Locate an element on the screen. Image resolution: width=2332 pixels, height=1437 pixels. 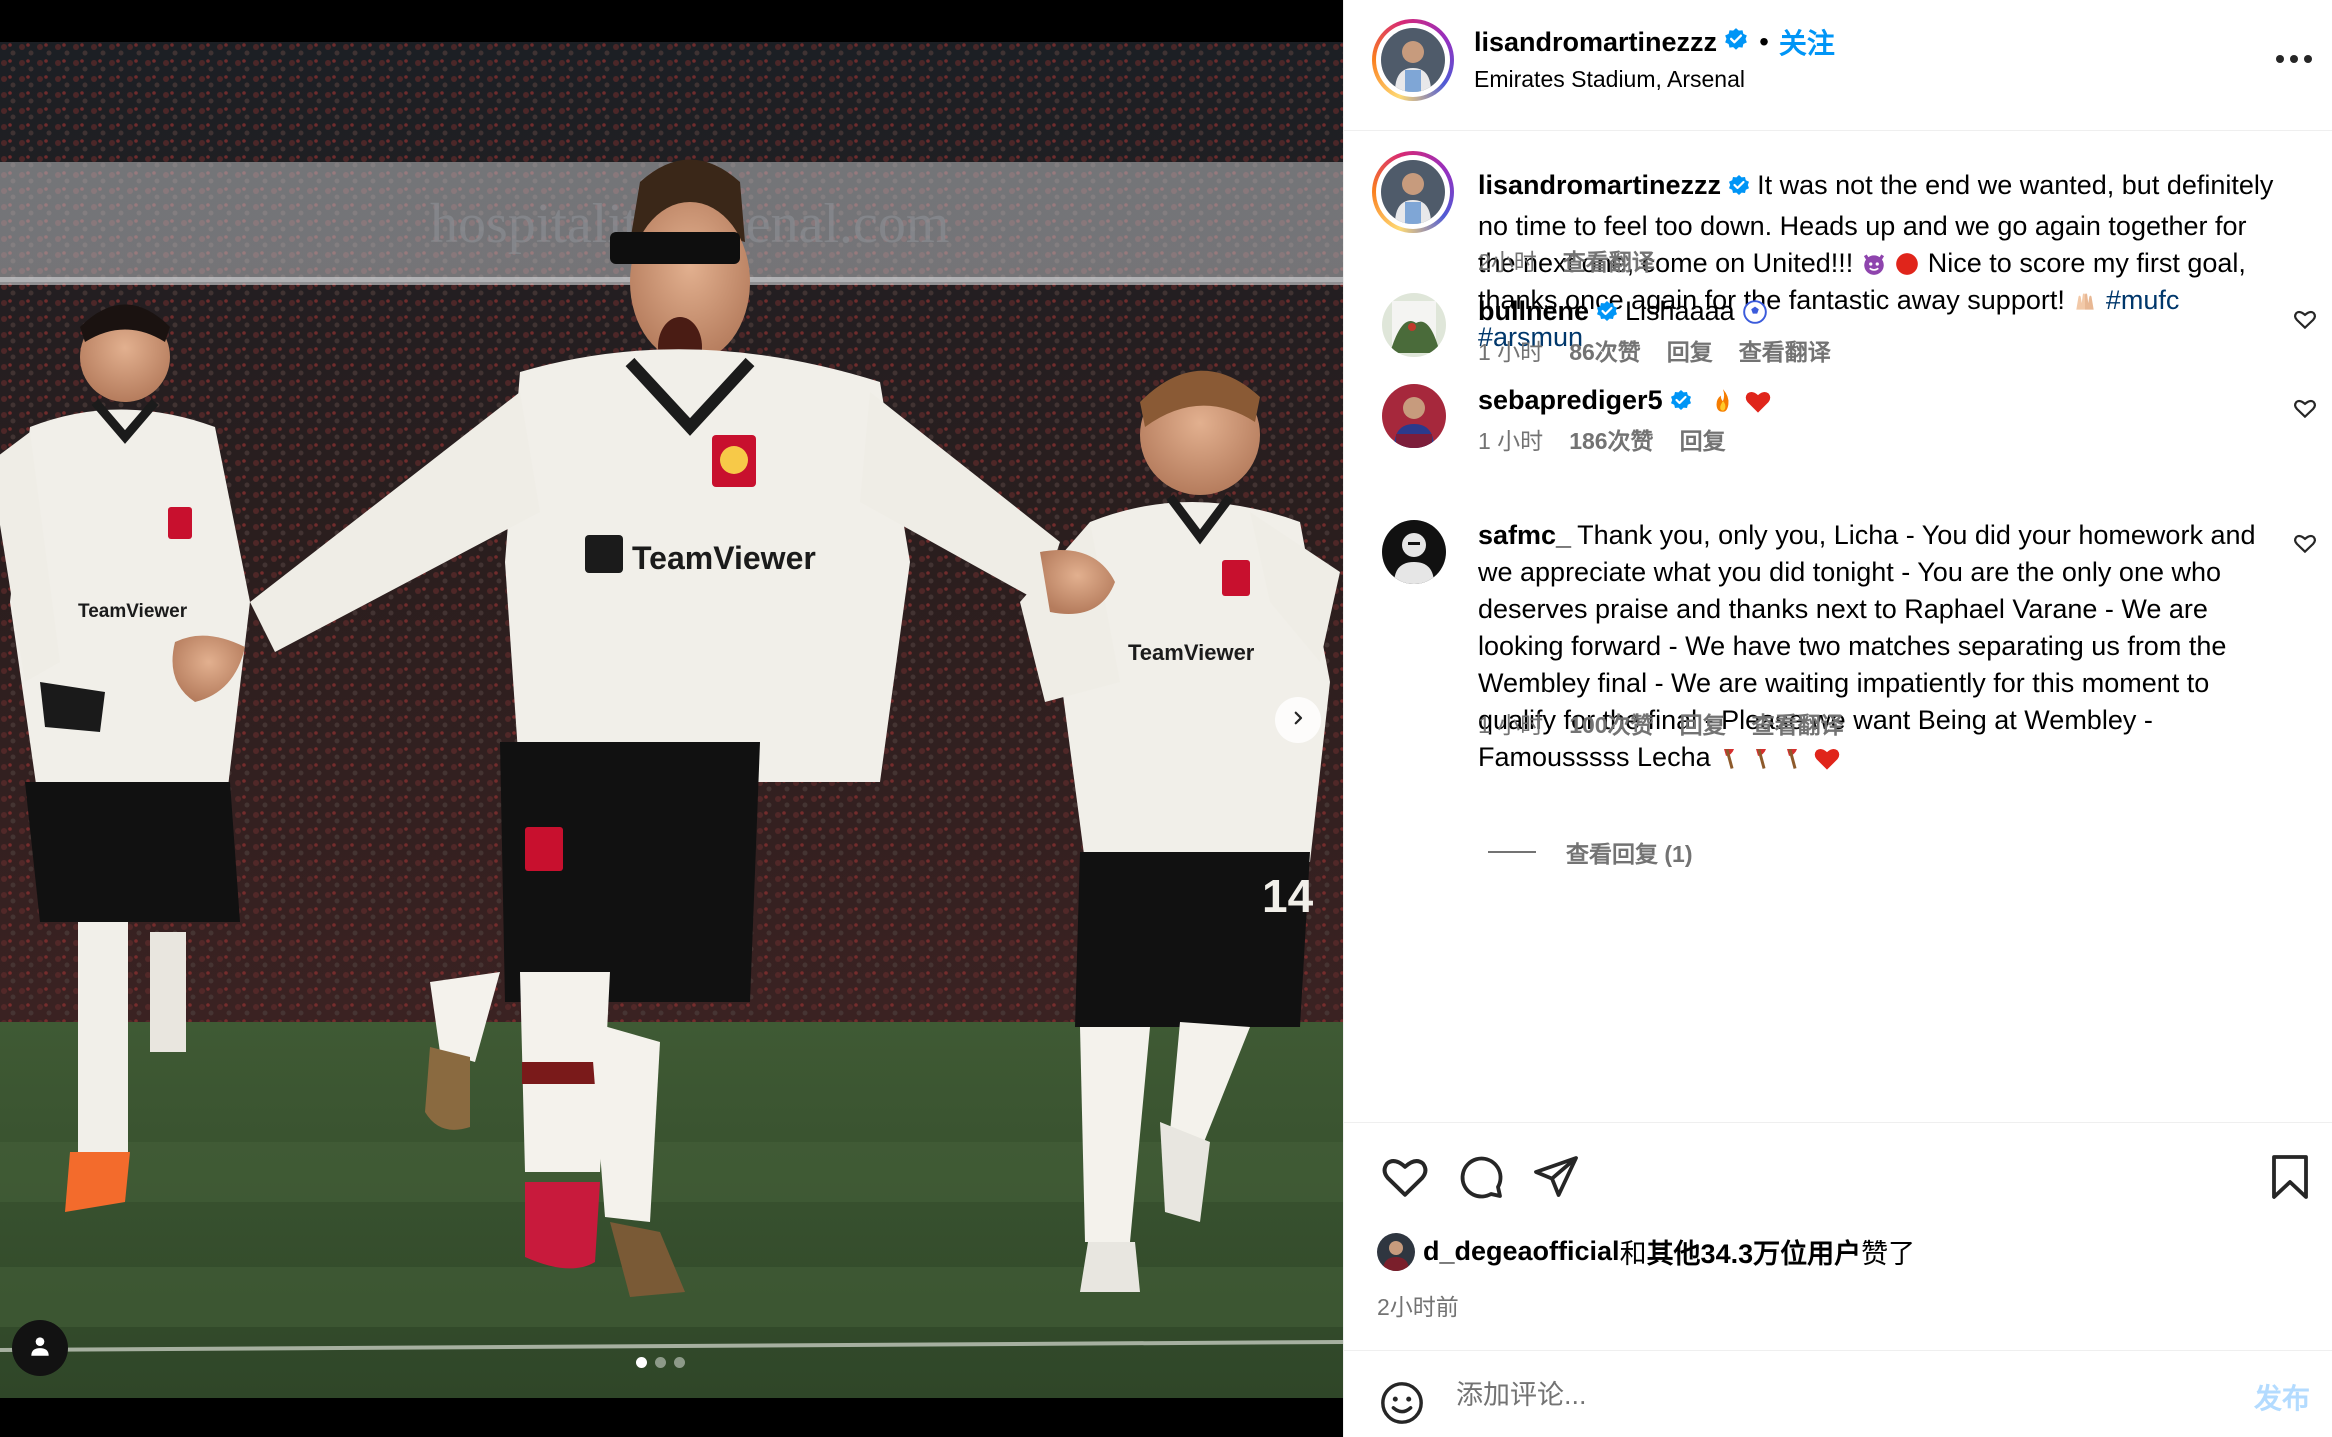
likes-summary: d_degeaofficial 和其他34.3万位用户 赞了 is located at coordinates (1646, 1251).